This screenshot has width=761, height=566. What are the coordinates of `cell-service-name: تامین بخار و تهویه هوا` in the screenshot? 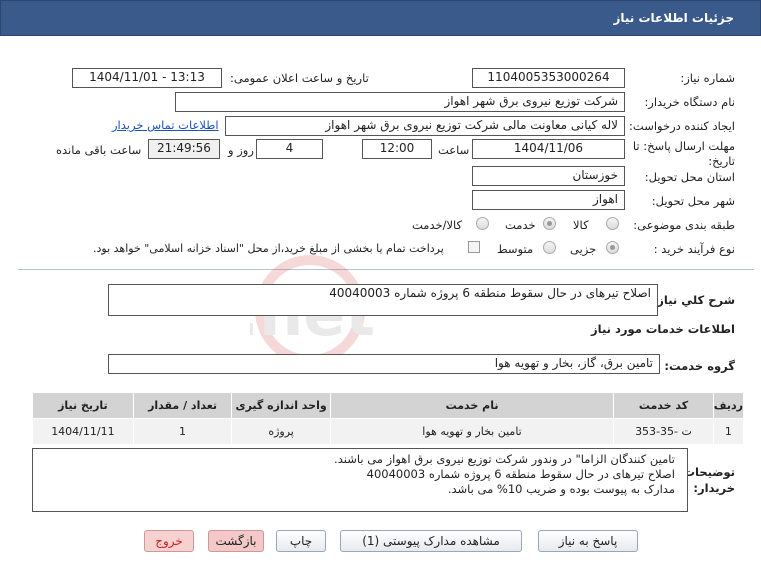 It's located at (472, 431).